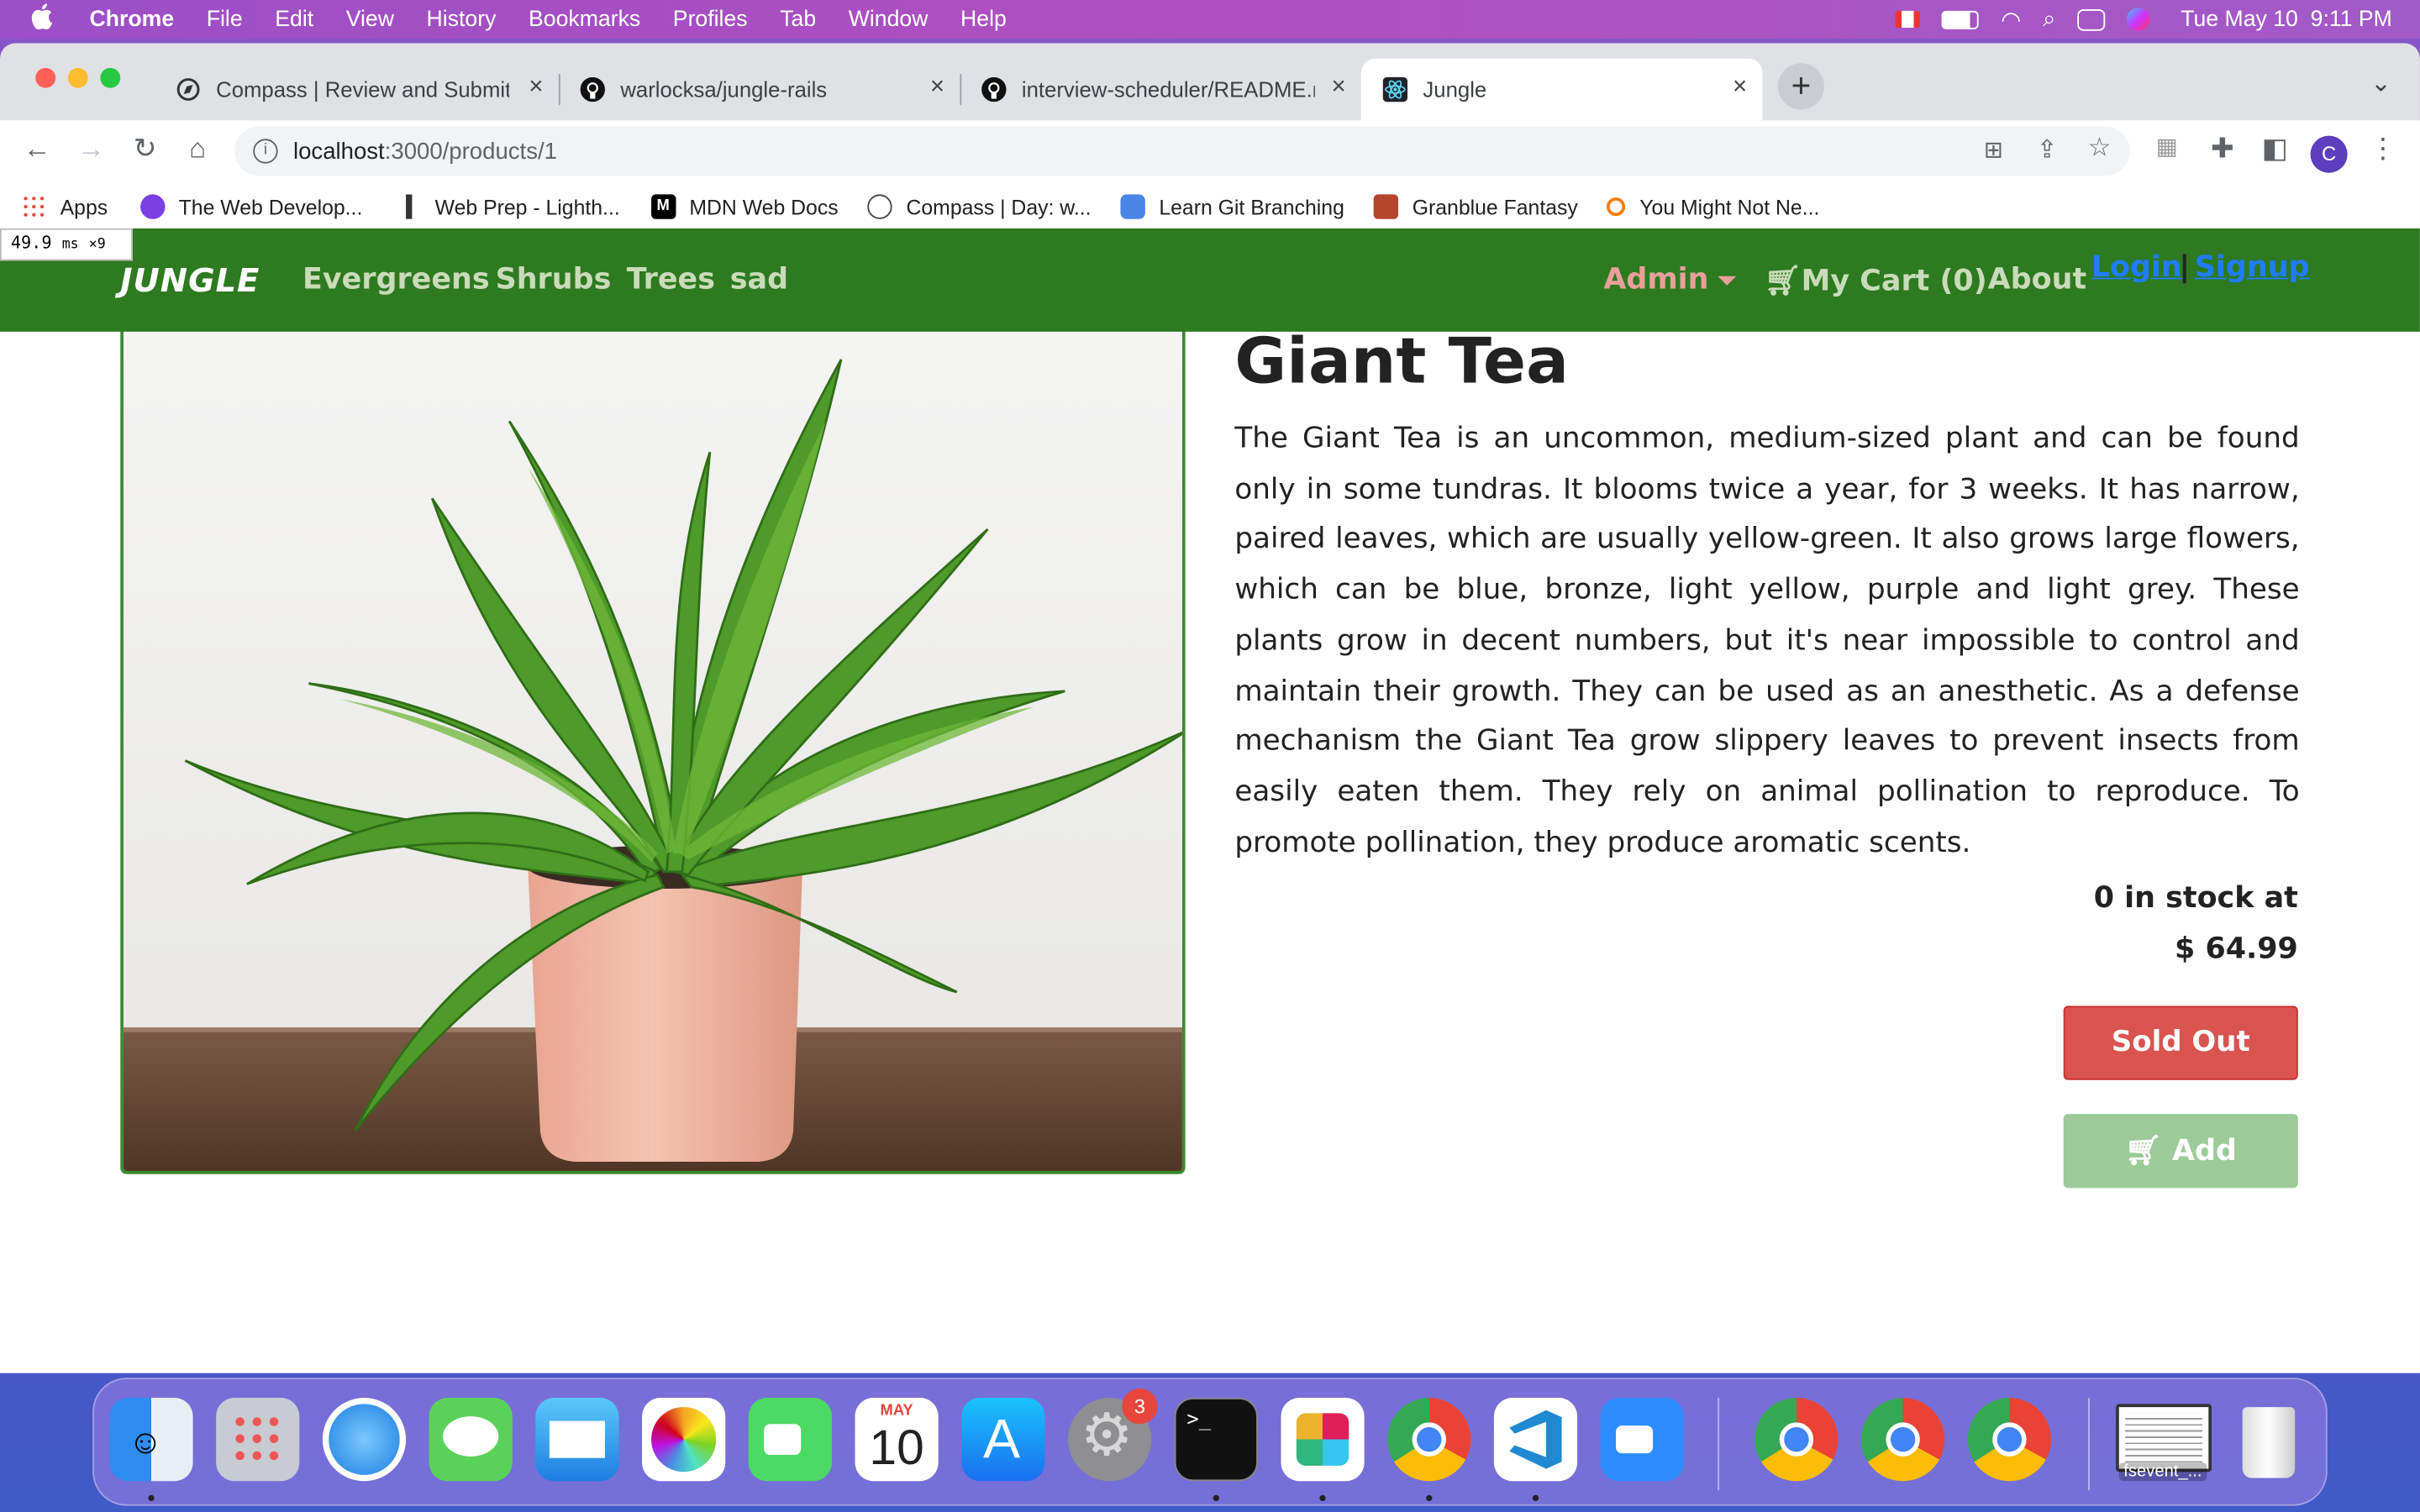 The image size is (2420, 1512). I want to click on tab-title: warlocksa/jungle-rails, so click(724, 89).